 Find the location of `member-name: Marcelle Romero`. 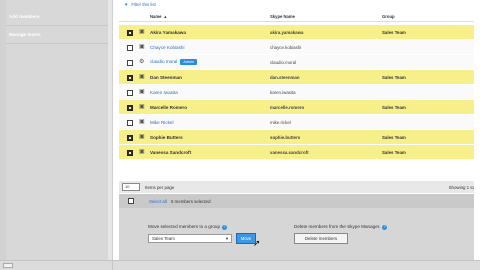

member-name: Marcelle Romero is located at coordinates (168, 107).